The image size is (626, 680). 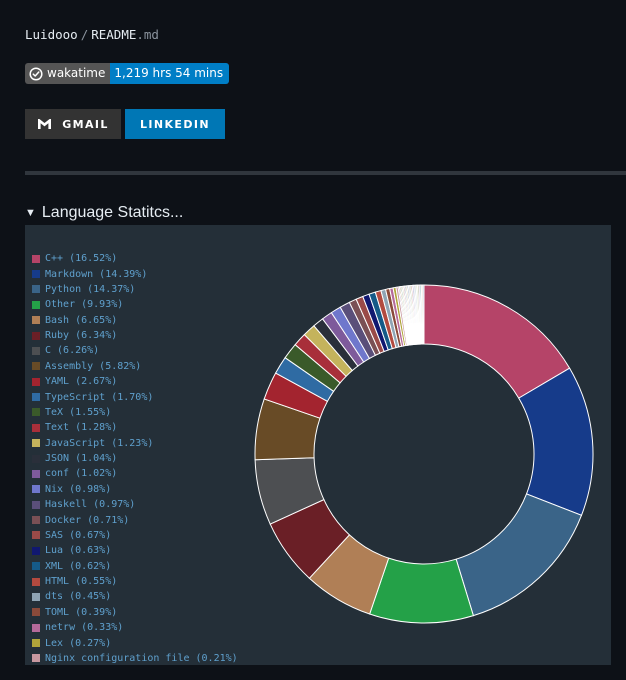 I want to click on breadcrumb: Luidooo / README.md, so click(x=92, y=34).